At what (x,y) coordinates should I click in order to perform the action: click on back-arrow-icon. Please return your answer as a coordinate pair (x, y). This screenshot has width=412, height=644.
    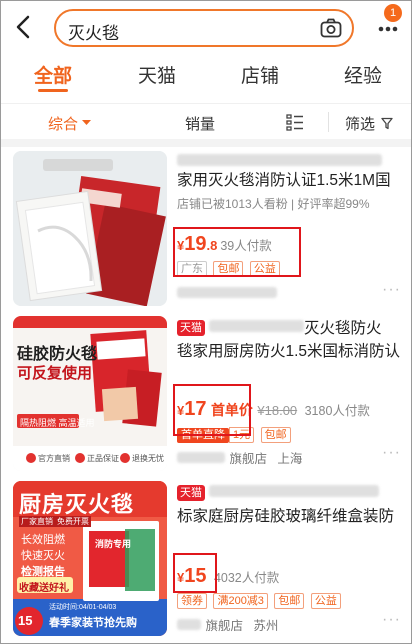
    Looking at the image, I should click on (23, 27).